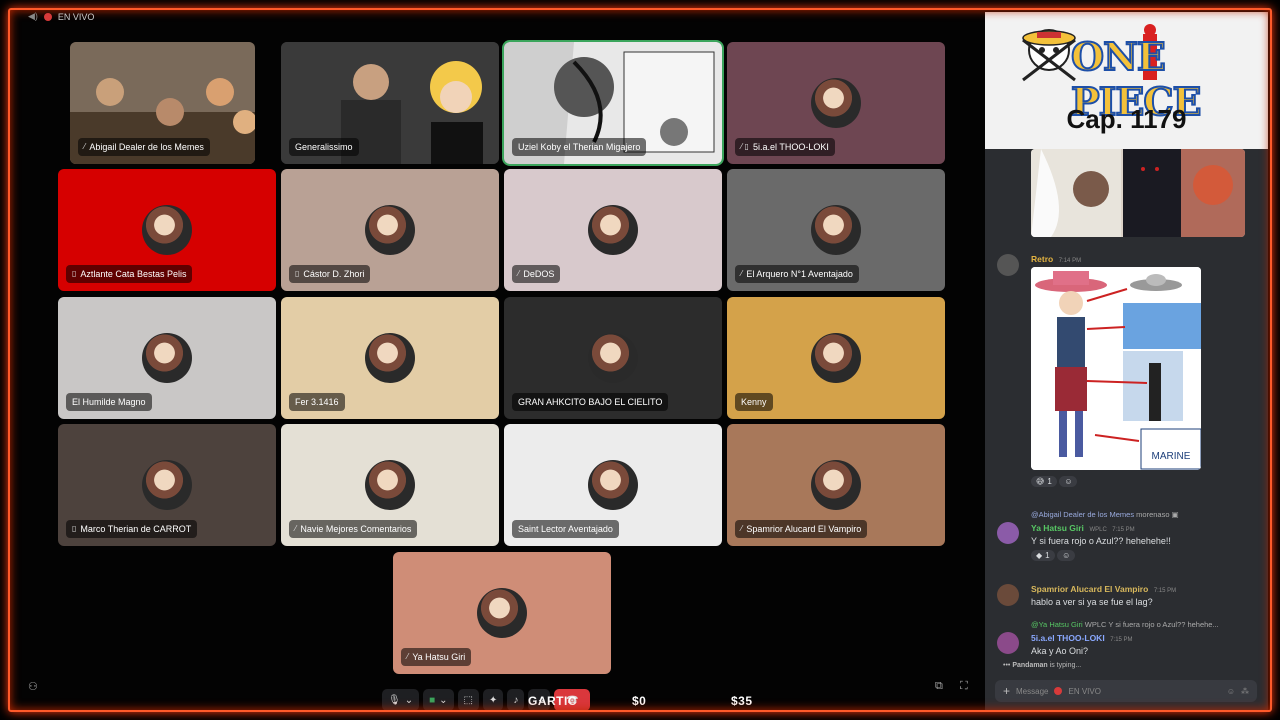 This screenshot has height=720, width=1280. I want to click on participant-name: GRAN AHKCITO BAJO EL CIELITO, so click(590, 402).